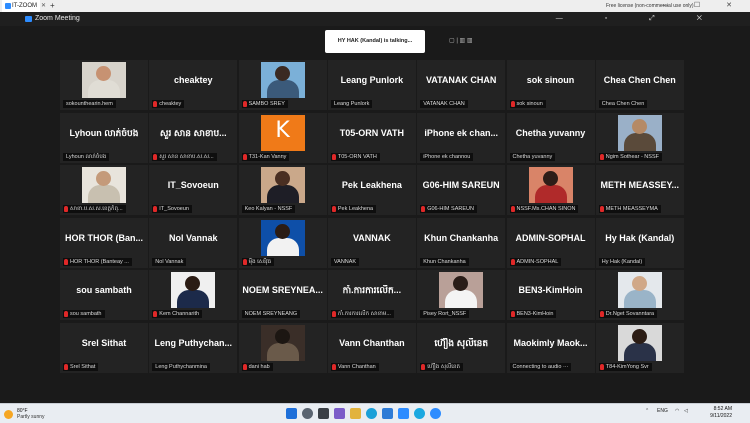 The width and height of the screenshot is (750, 423). I want to click on participant-name: Connecting to audio ···, so click(540, 367).